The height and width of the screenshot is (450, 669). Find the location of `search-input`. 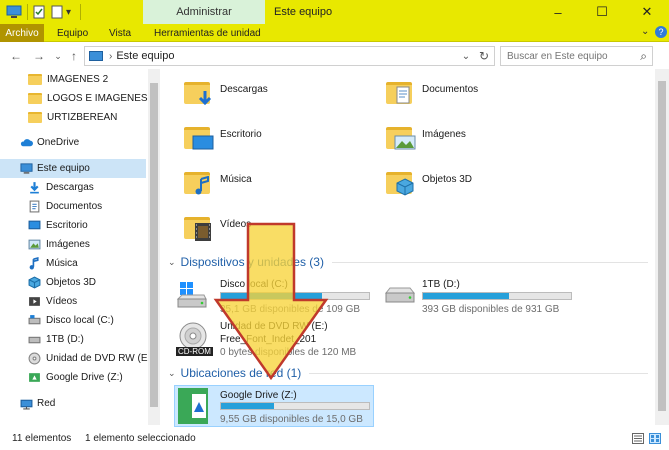

search-input is located at coordinates (563, 56).